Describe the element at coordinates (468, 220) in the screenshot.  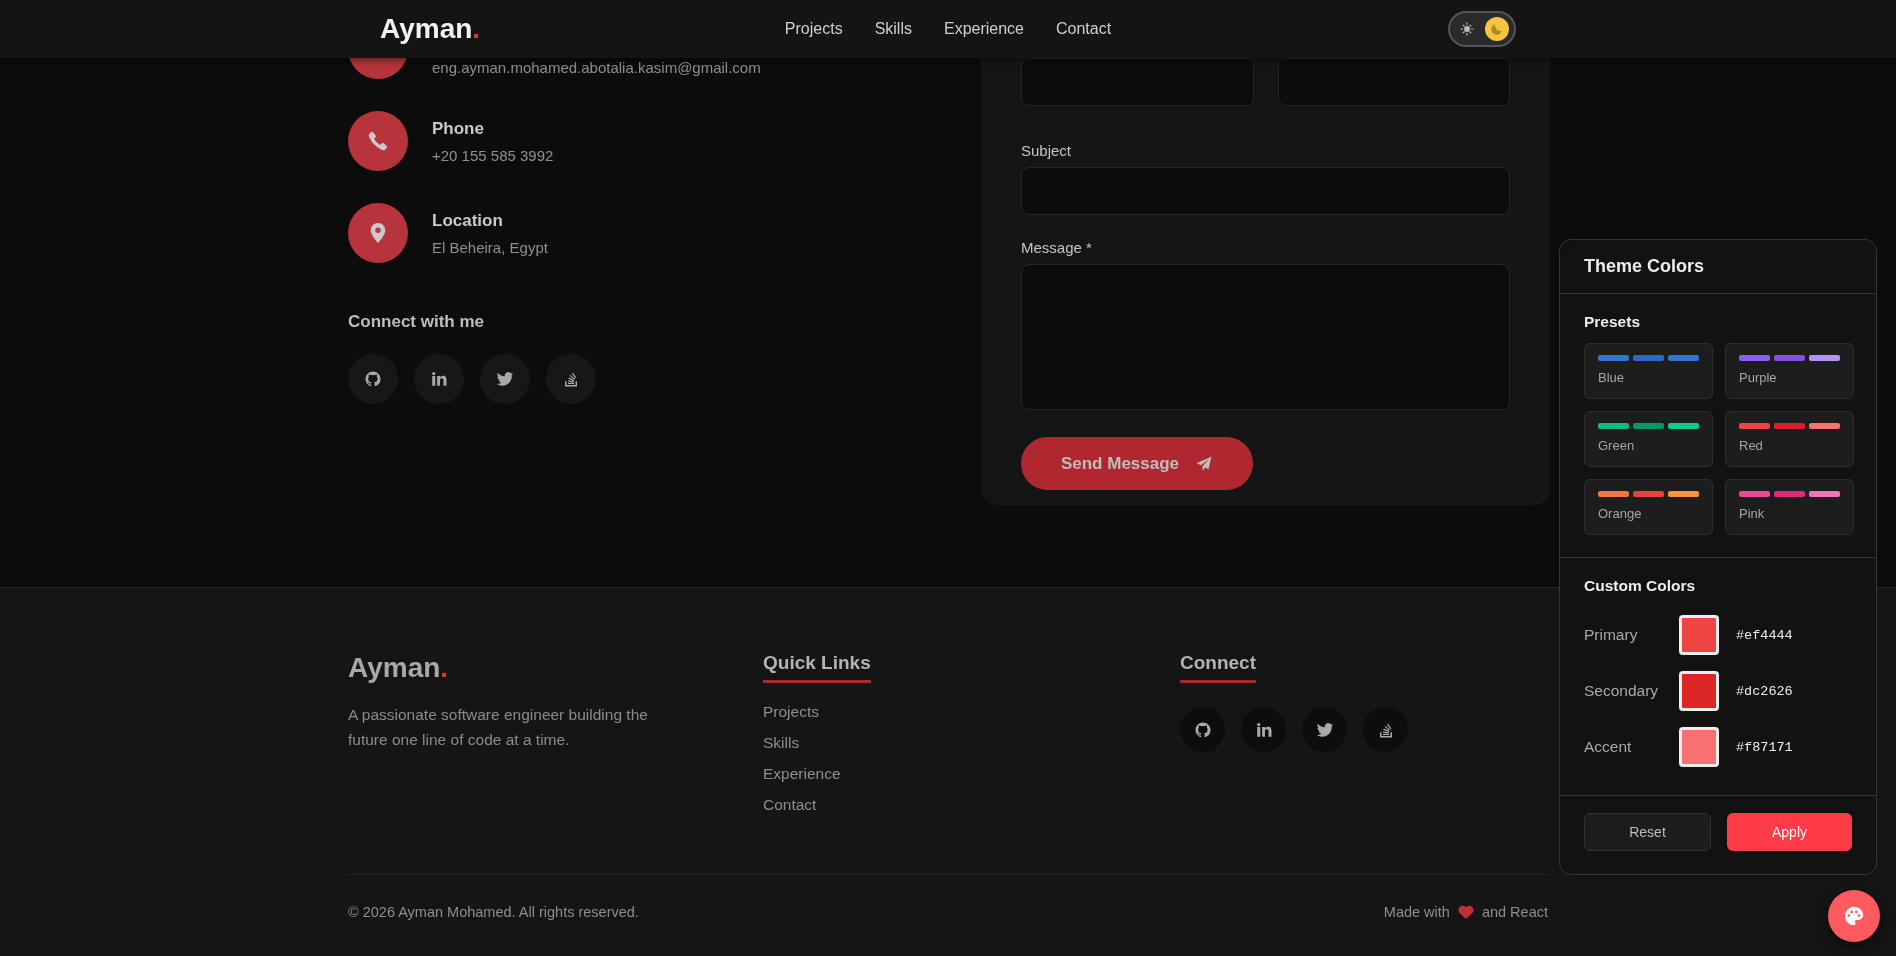
I see `contact-label: Location` at that location.